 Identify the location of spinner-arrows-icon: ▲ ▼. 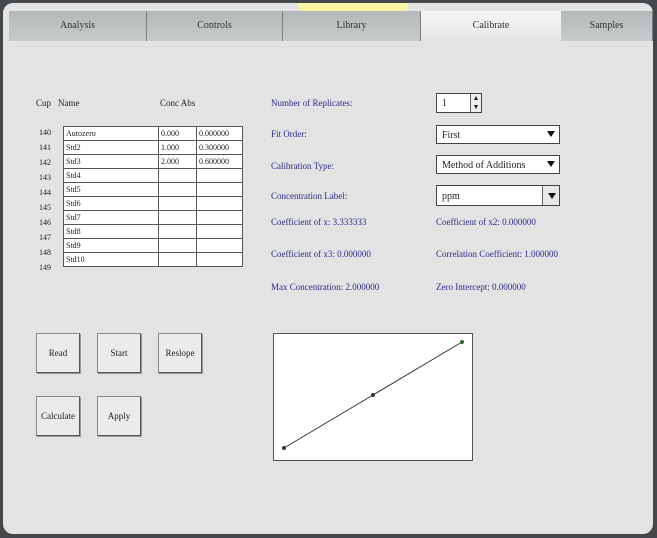
(475, 103).